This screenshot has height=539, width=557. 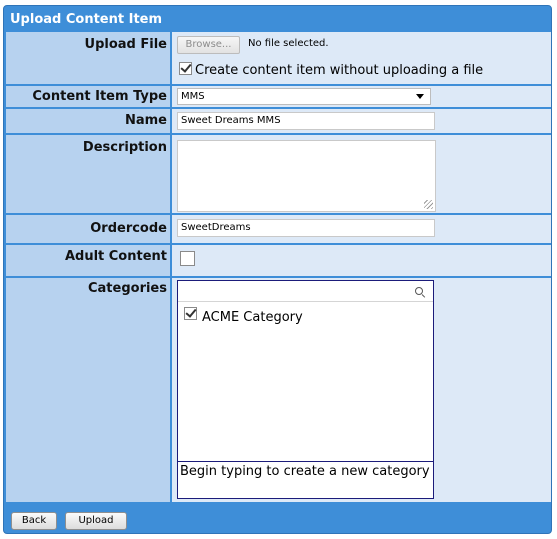 I want to click on content-item-type-select: MMS, so click(x=304, y=96).